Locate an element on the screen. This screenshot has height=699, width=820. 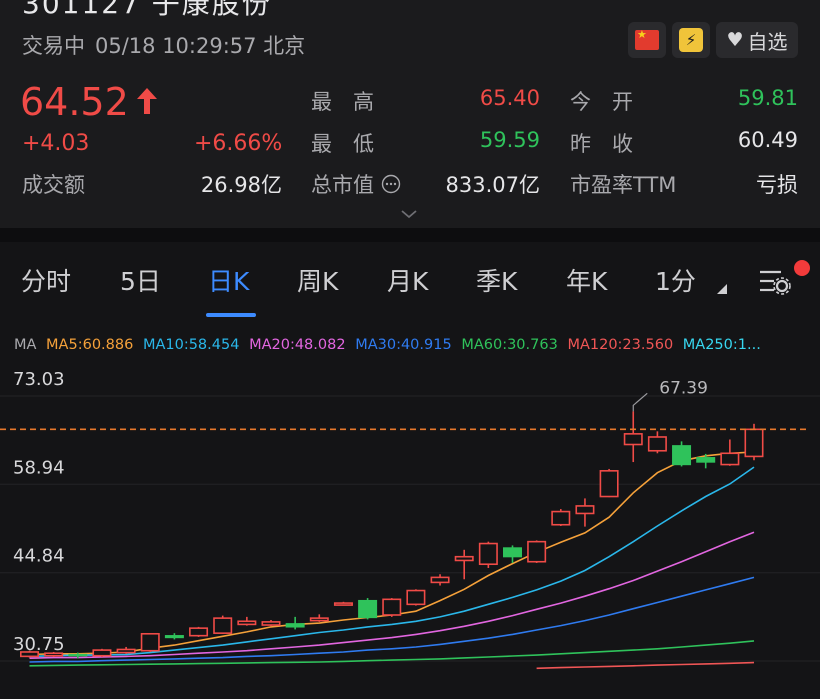
trade-status-line: 交易中 05/18 10:29:57 北京 is located at coordinates (168, 45).